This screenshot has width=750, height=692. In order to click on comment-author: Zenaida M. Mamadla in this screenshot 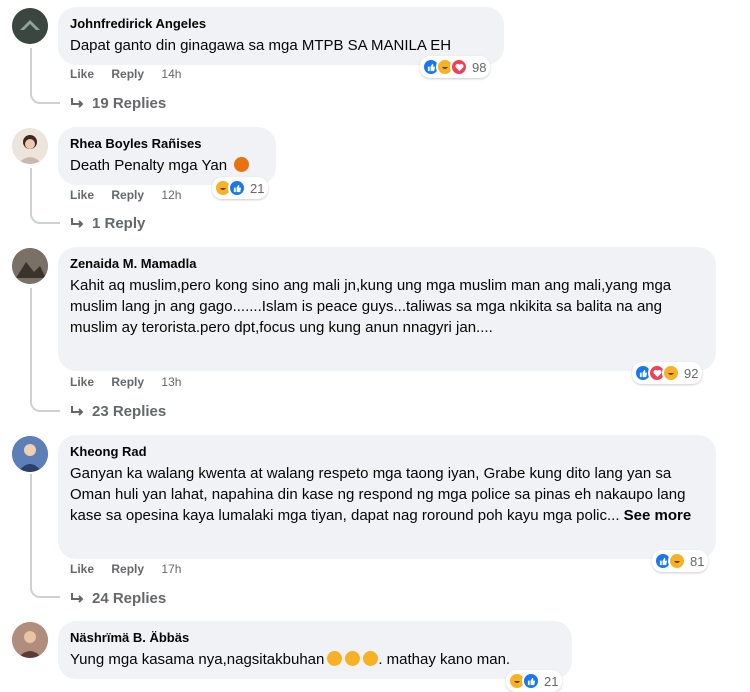, I will do `click(387, 263)`.